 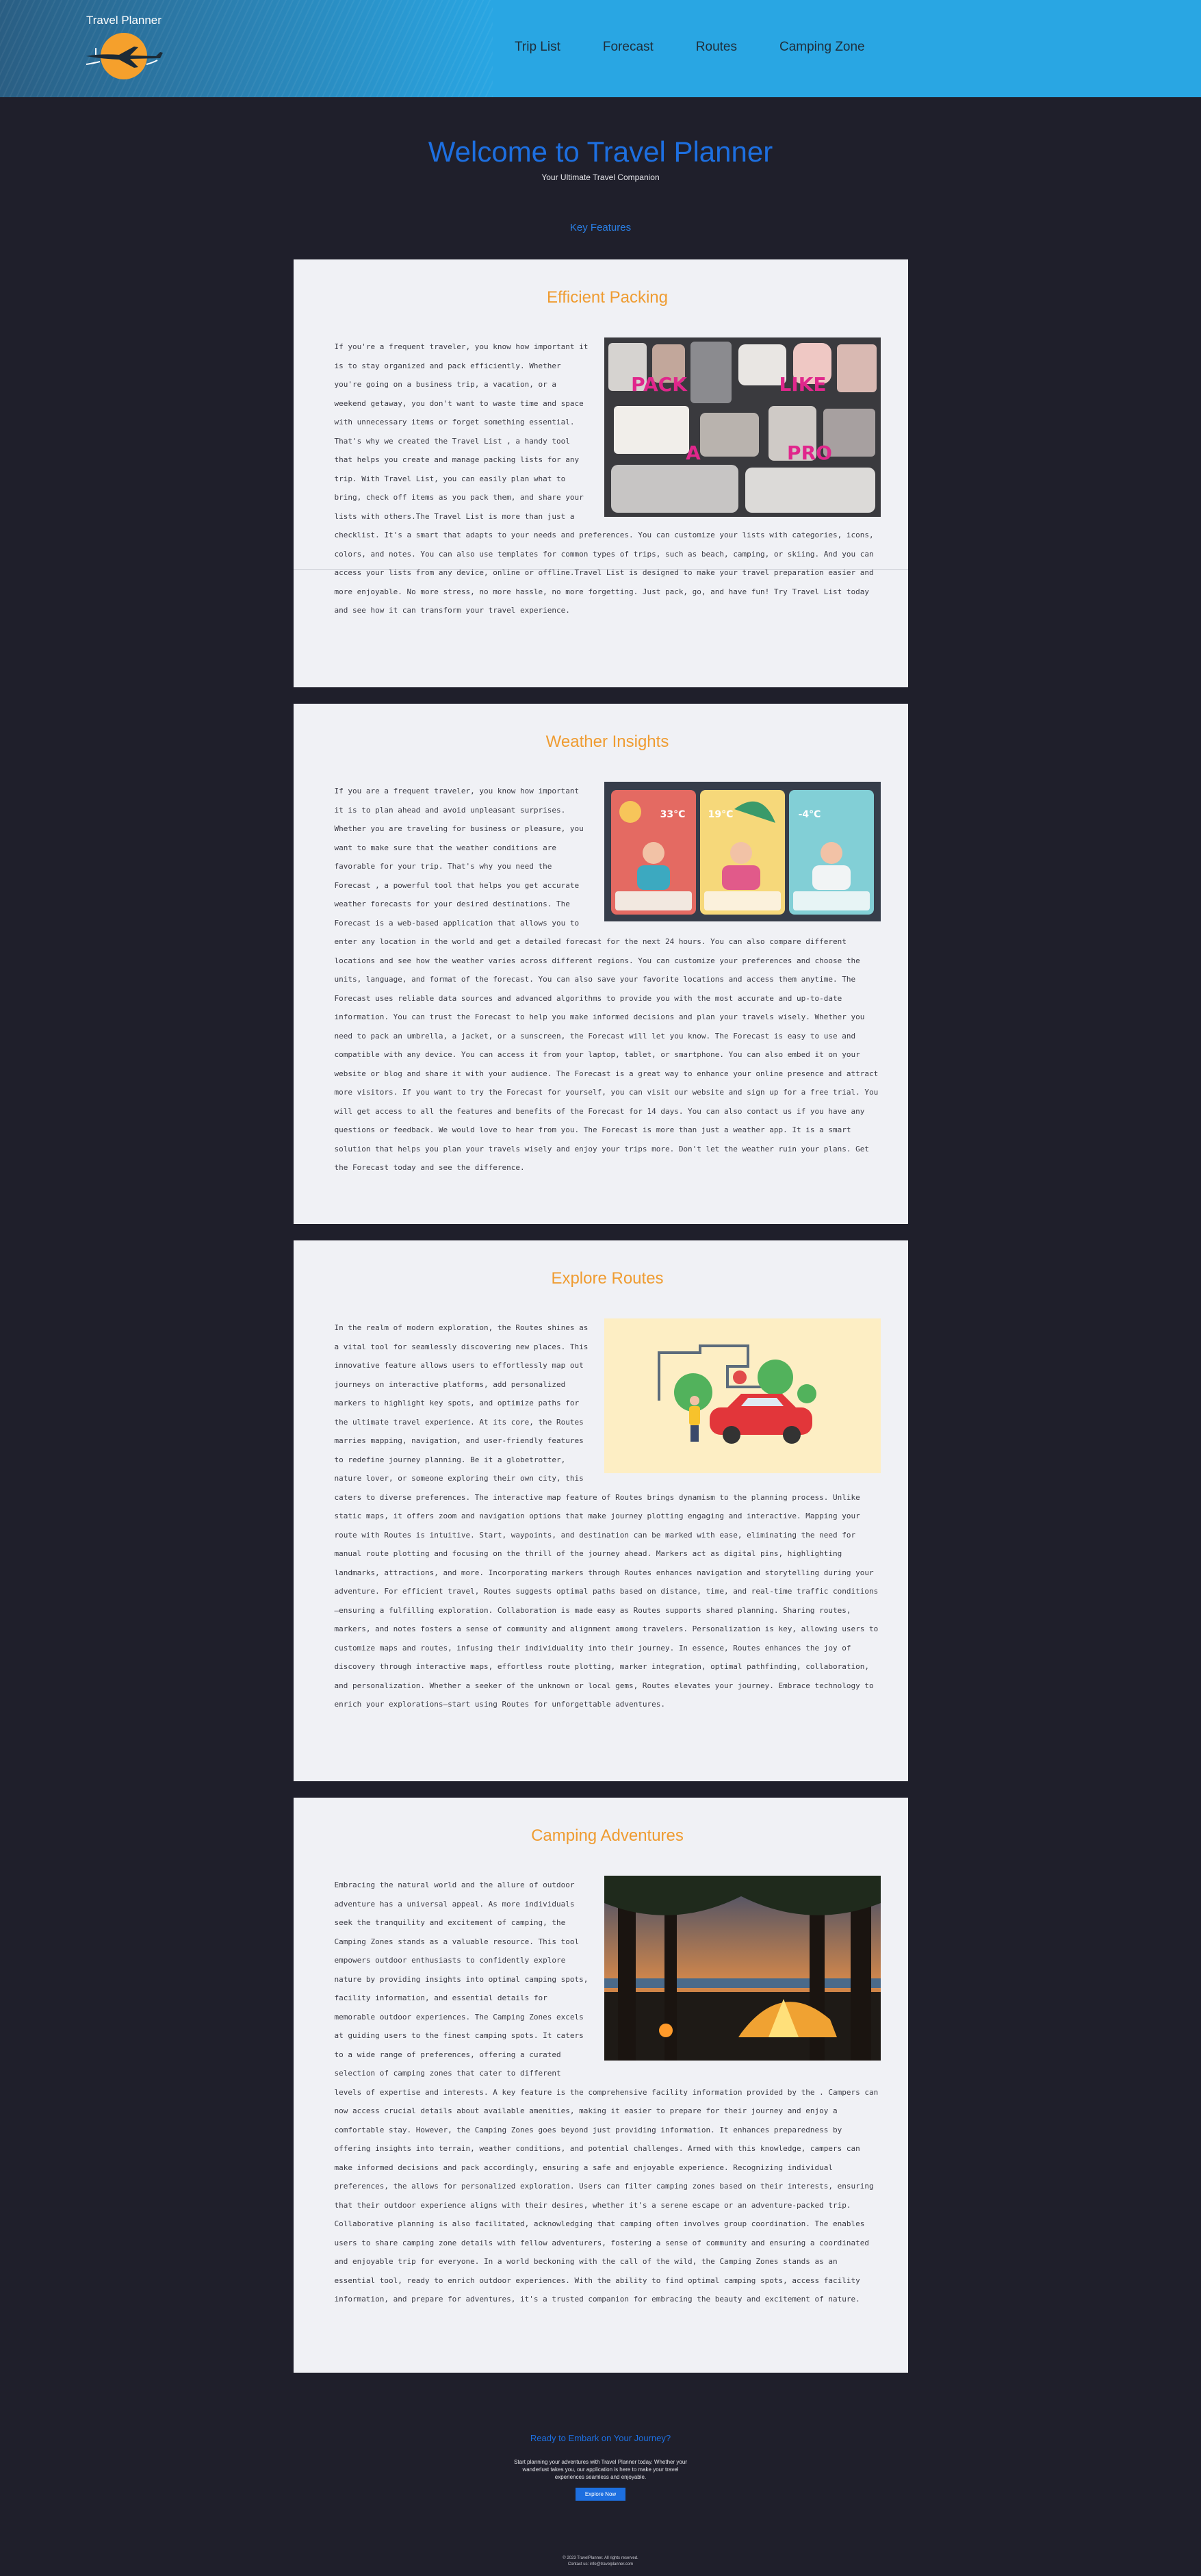 I want to click on brand-name: Travel Planner, so click(x=124, y=20).